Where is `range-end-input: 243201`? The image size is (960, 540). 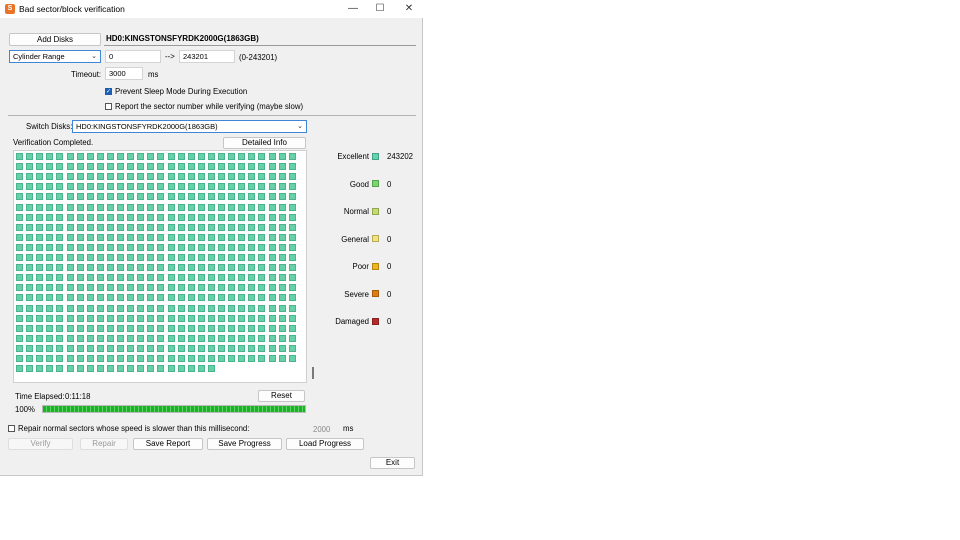
range-end-input: 243201 is located at coordinates (207, 56).